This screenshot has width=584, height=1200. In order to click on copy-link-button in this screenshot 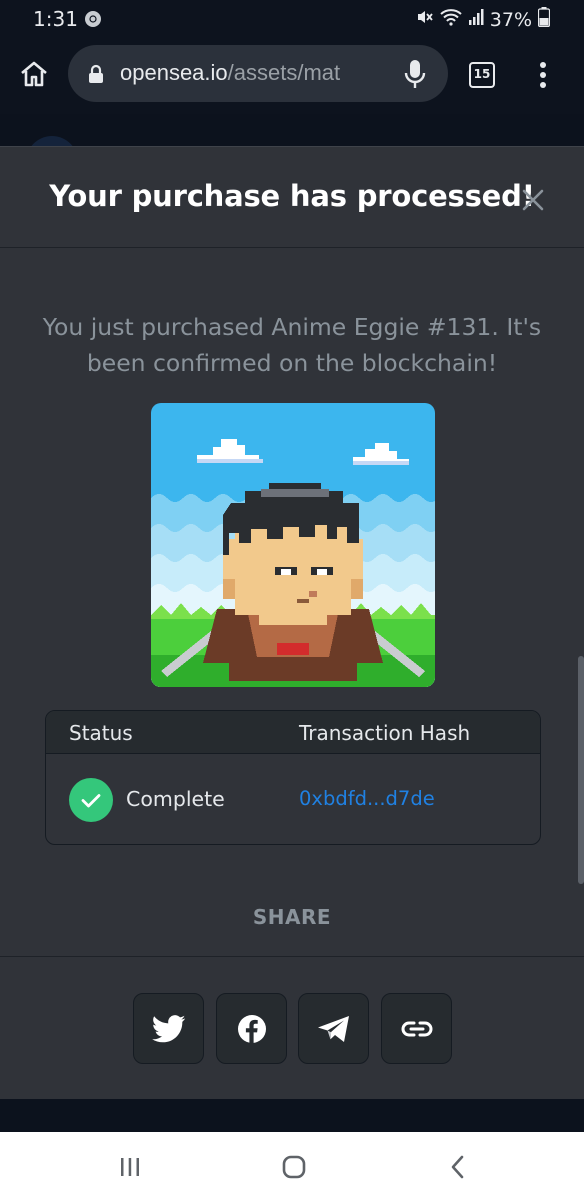, I will do `click(416, 1028)`.